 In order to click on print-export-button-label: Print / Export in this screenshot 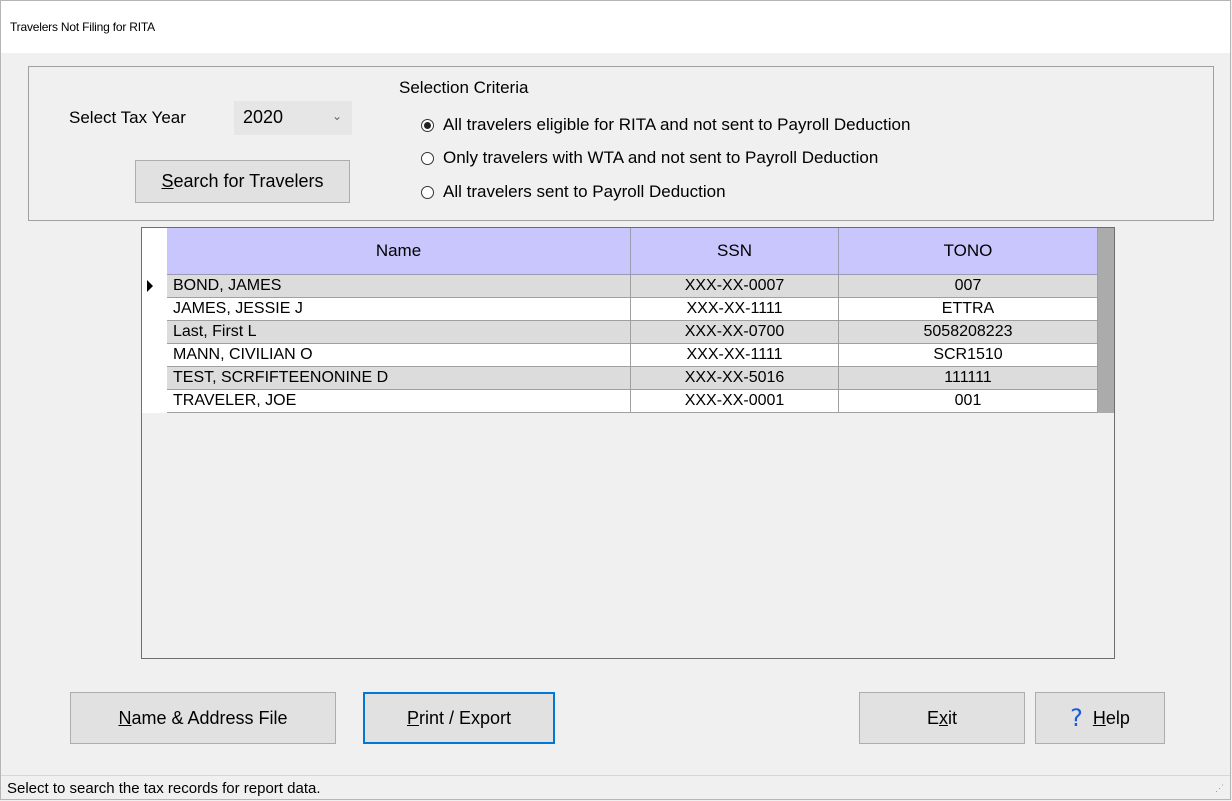, I will do `click(459, 717)`.